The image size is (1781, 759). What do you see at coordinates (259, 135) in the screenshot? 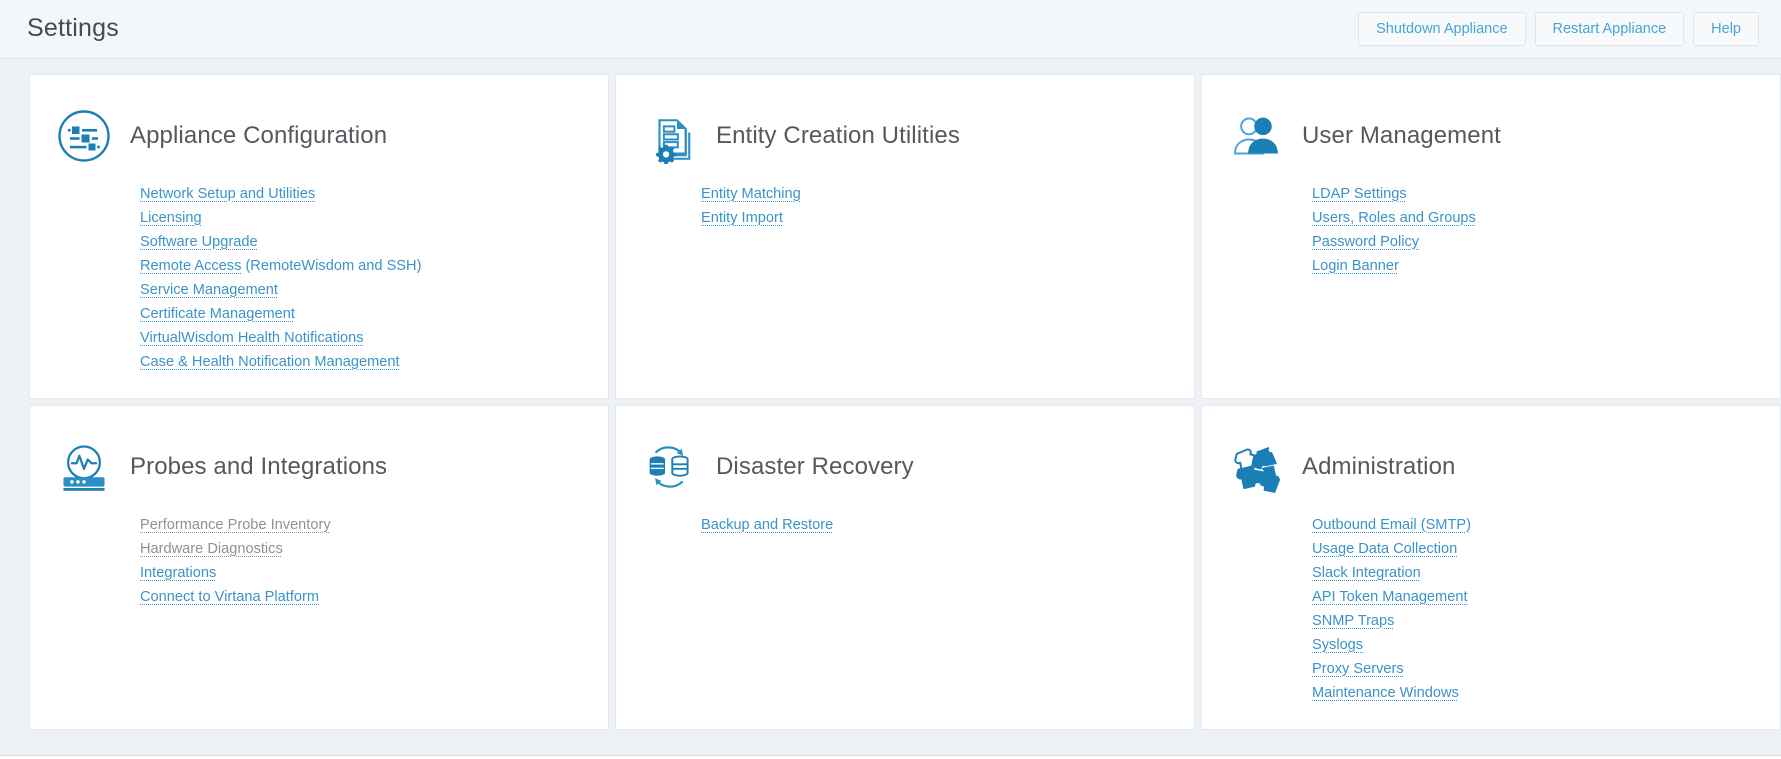
I see `card-title: Appliance Configuration` at bounding box center [259, 135].